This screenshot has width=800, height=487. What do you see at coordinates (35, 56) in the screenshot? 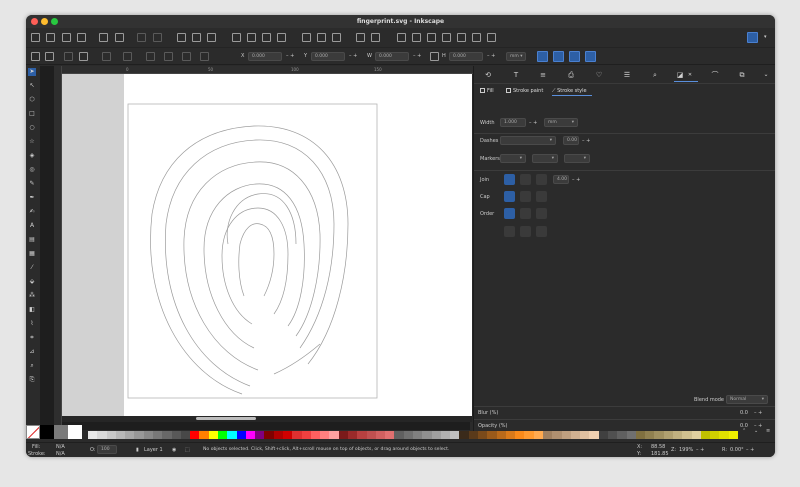
I see `select-all-icon` at bounding box center [35, 56].